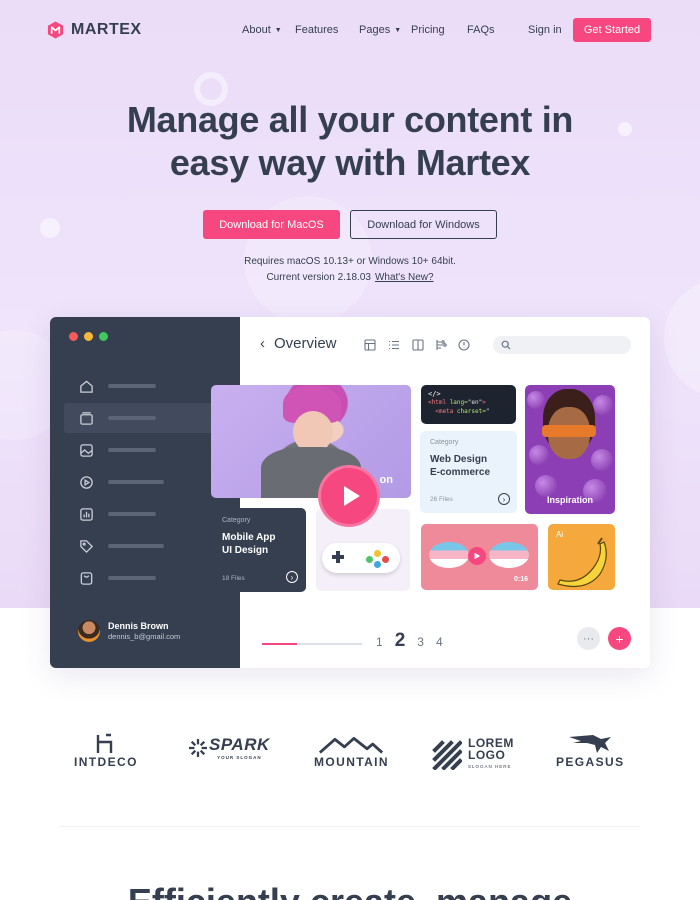  I want to click on sidebar-item-stats, so click(139, 514).